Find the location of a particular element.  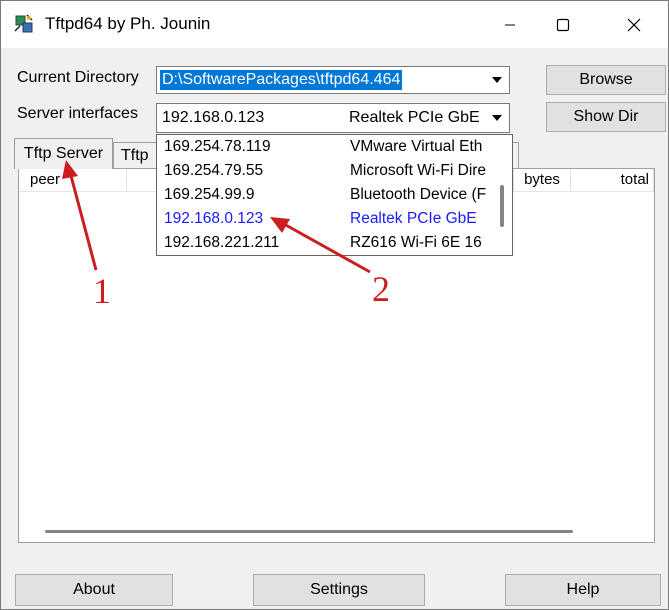

dropdown-item-device: RZ616 Wi-Fi 6E 16 is located at coordinates (416, 242).